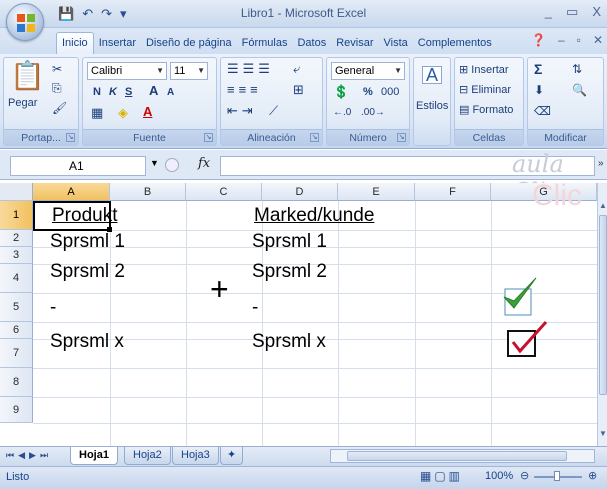 The width and height of the screenshot is (607, 489). I want to click on underline-button: S, so click(128, 92).